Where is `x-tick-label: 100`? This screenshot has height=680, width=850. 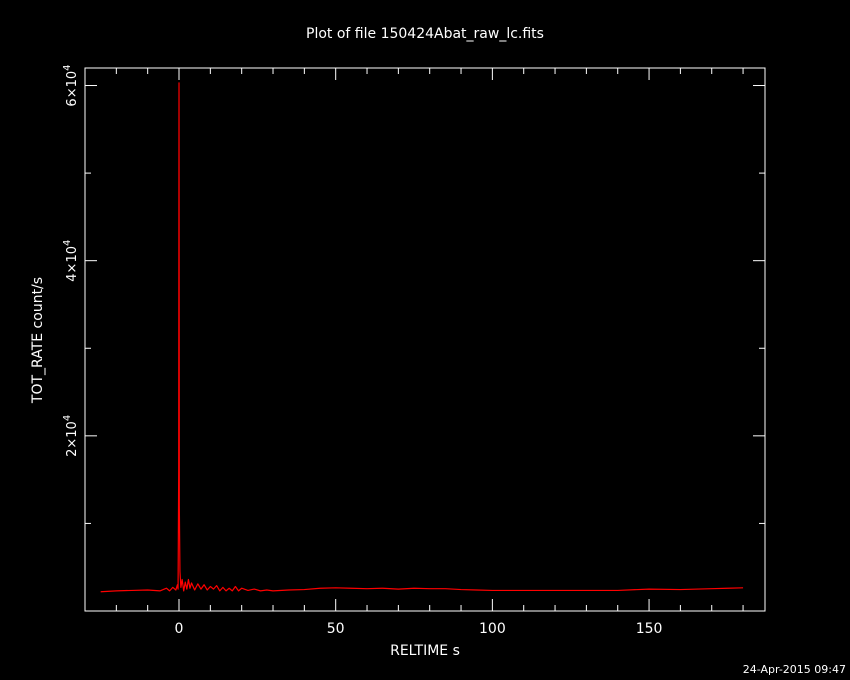
x-tick-label: 100 is located at coordinates (492, 629).